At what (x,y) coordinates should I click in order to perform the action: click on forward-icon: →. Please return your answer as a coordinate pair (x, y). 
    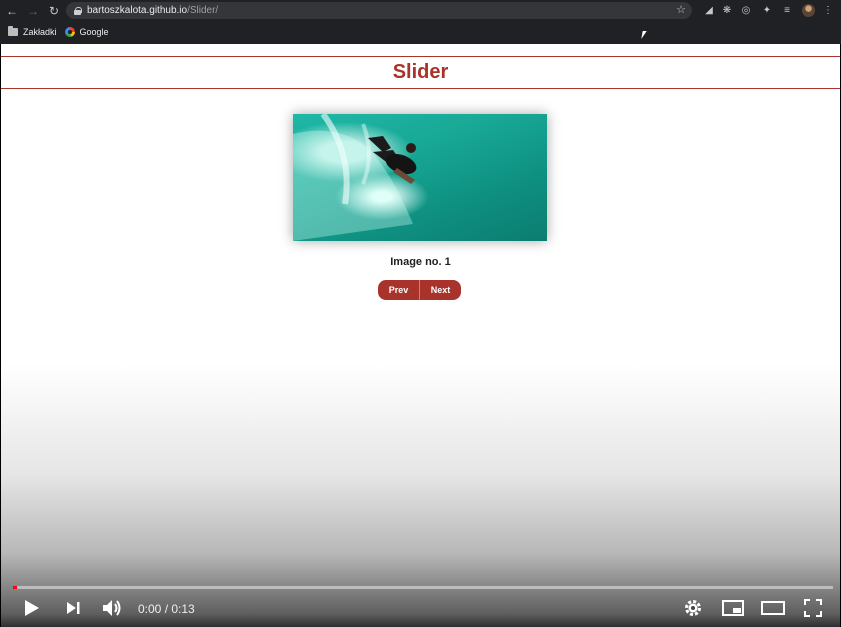
    Looking at the image, I should click on (33, 11).